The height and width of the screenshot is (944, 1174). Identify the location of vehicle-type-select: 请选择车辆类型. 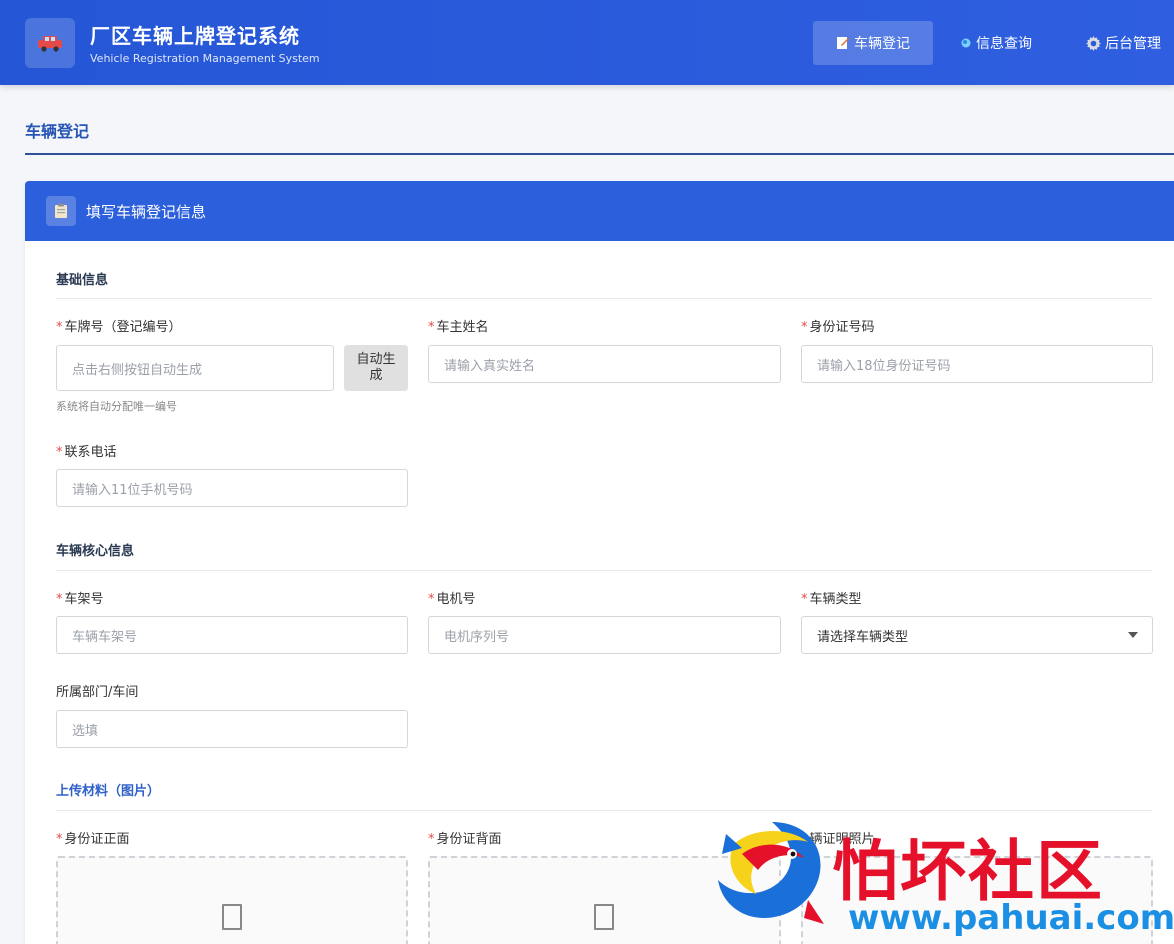
(977, 635).